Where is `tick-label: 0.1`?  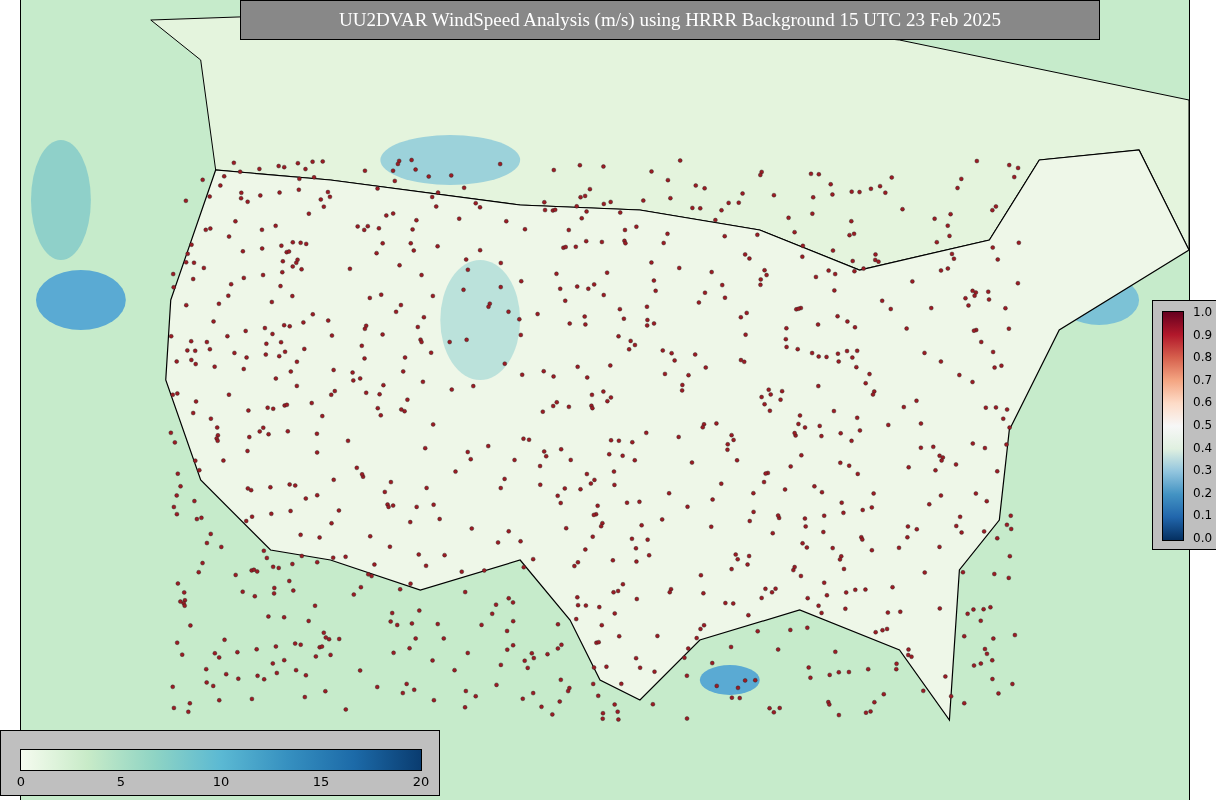 tick-label: 0.1 is located at coordinates (1203, 515).